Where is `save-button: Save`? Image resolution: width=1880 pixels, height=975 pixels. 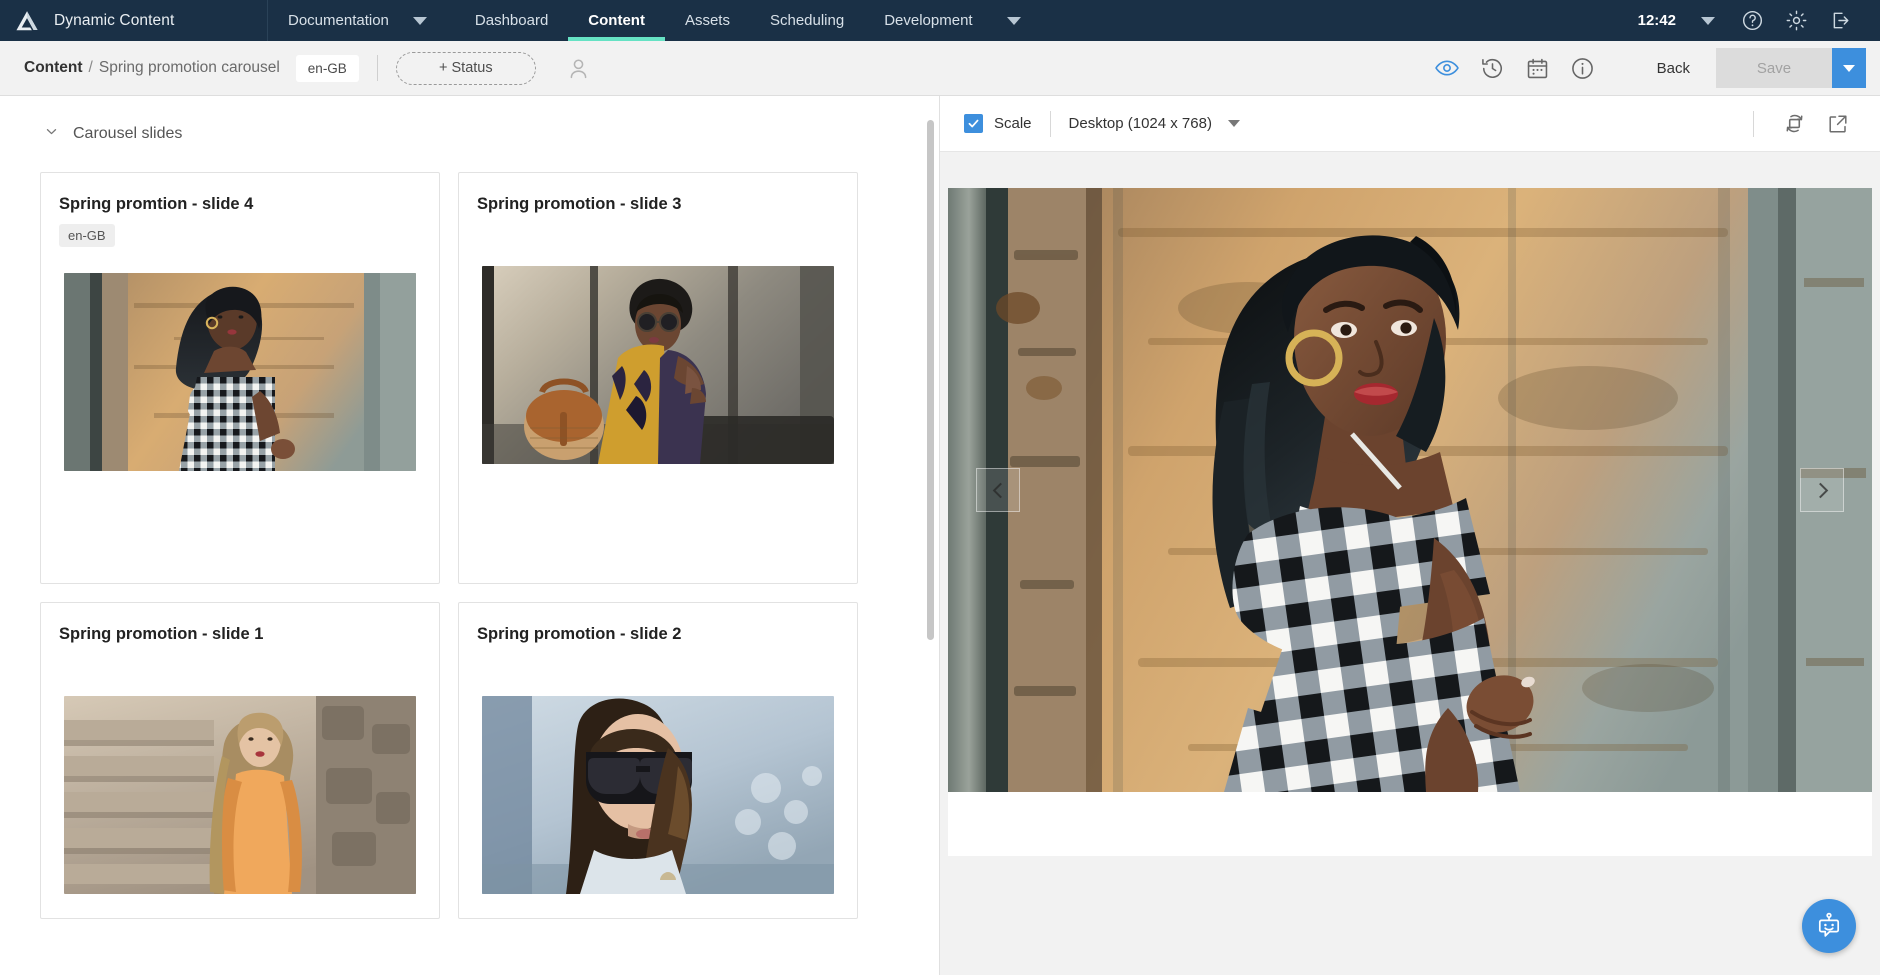 save-button: Save is located at coordinates (1774, 68).